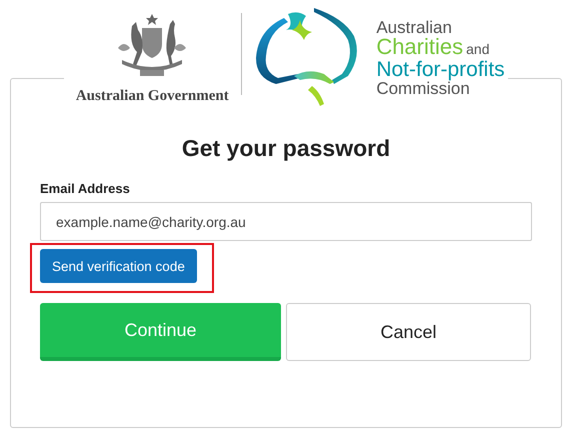  What do you see at coordinates (478, 49) in the screenshot?
I see `commission-name: and` at bounding box center [478, 49].